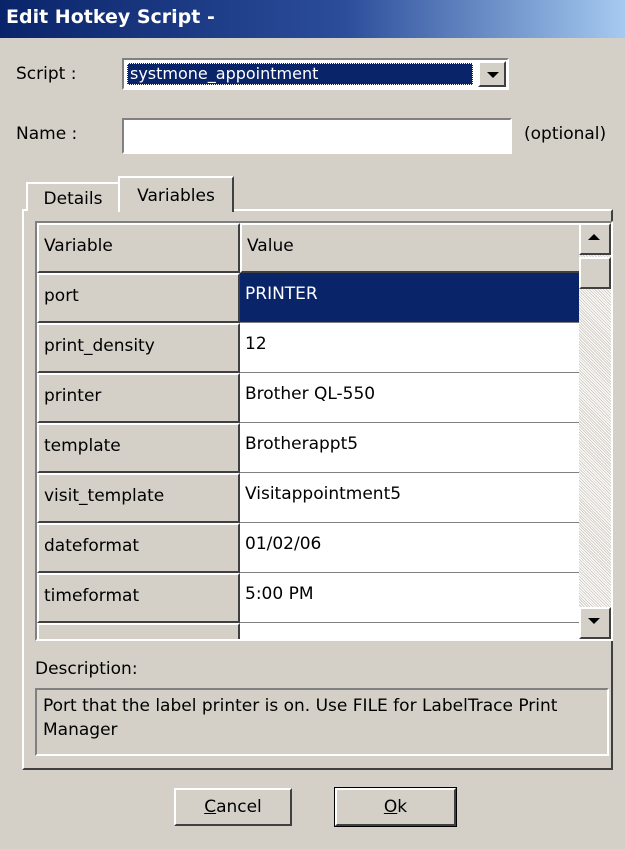 Image resolution: width=625 pixels, height=849 pixels. I want to click on variable-name-cell: print_density, so click(138, 348).